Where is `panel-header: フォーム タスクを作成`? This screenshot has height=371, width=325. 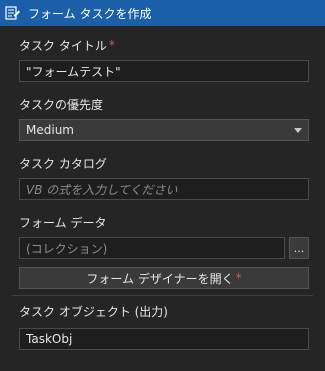
panel-header: フォーム タスクを作成 is located at coordinates (162, 13).